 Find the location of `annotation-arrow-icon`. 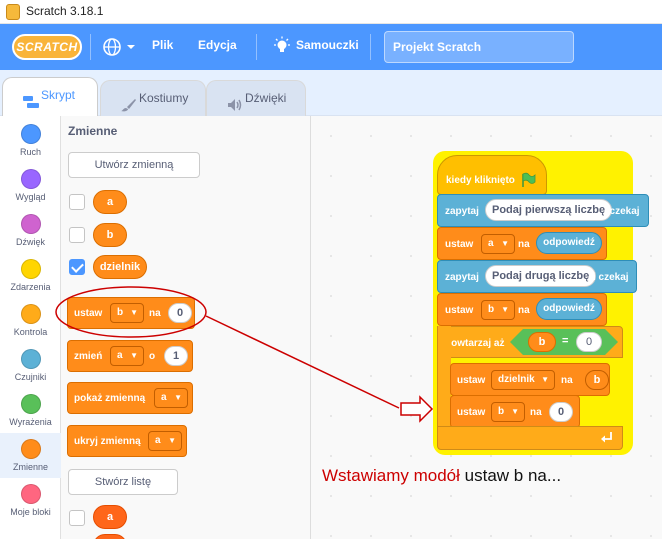

annotation-arrow-icon is located at coordinates (417, 409).